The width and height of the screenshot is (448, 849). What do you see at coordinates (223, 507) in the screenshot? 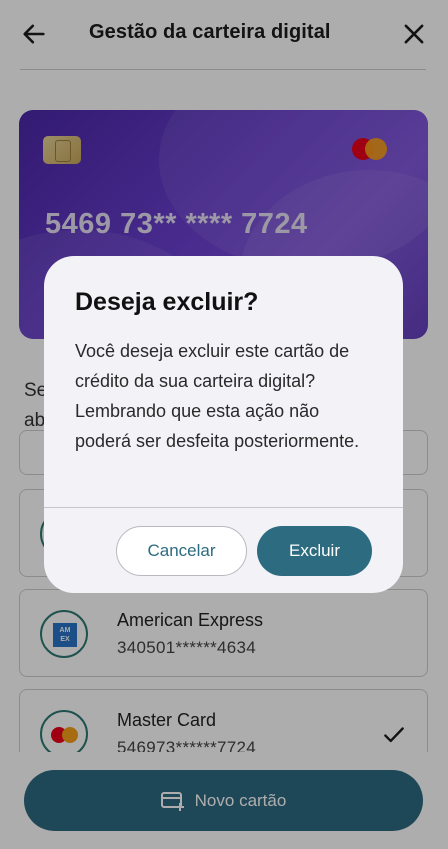
I see `dialog-divider` at bounding box center [223, 507].